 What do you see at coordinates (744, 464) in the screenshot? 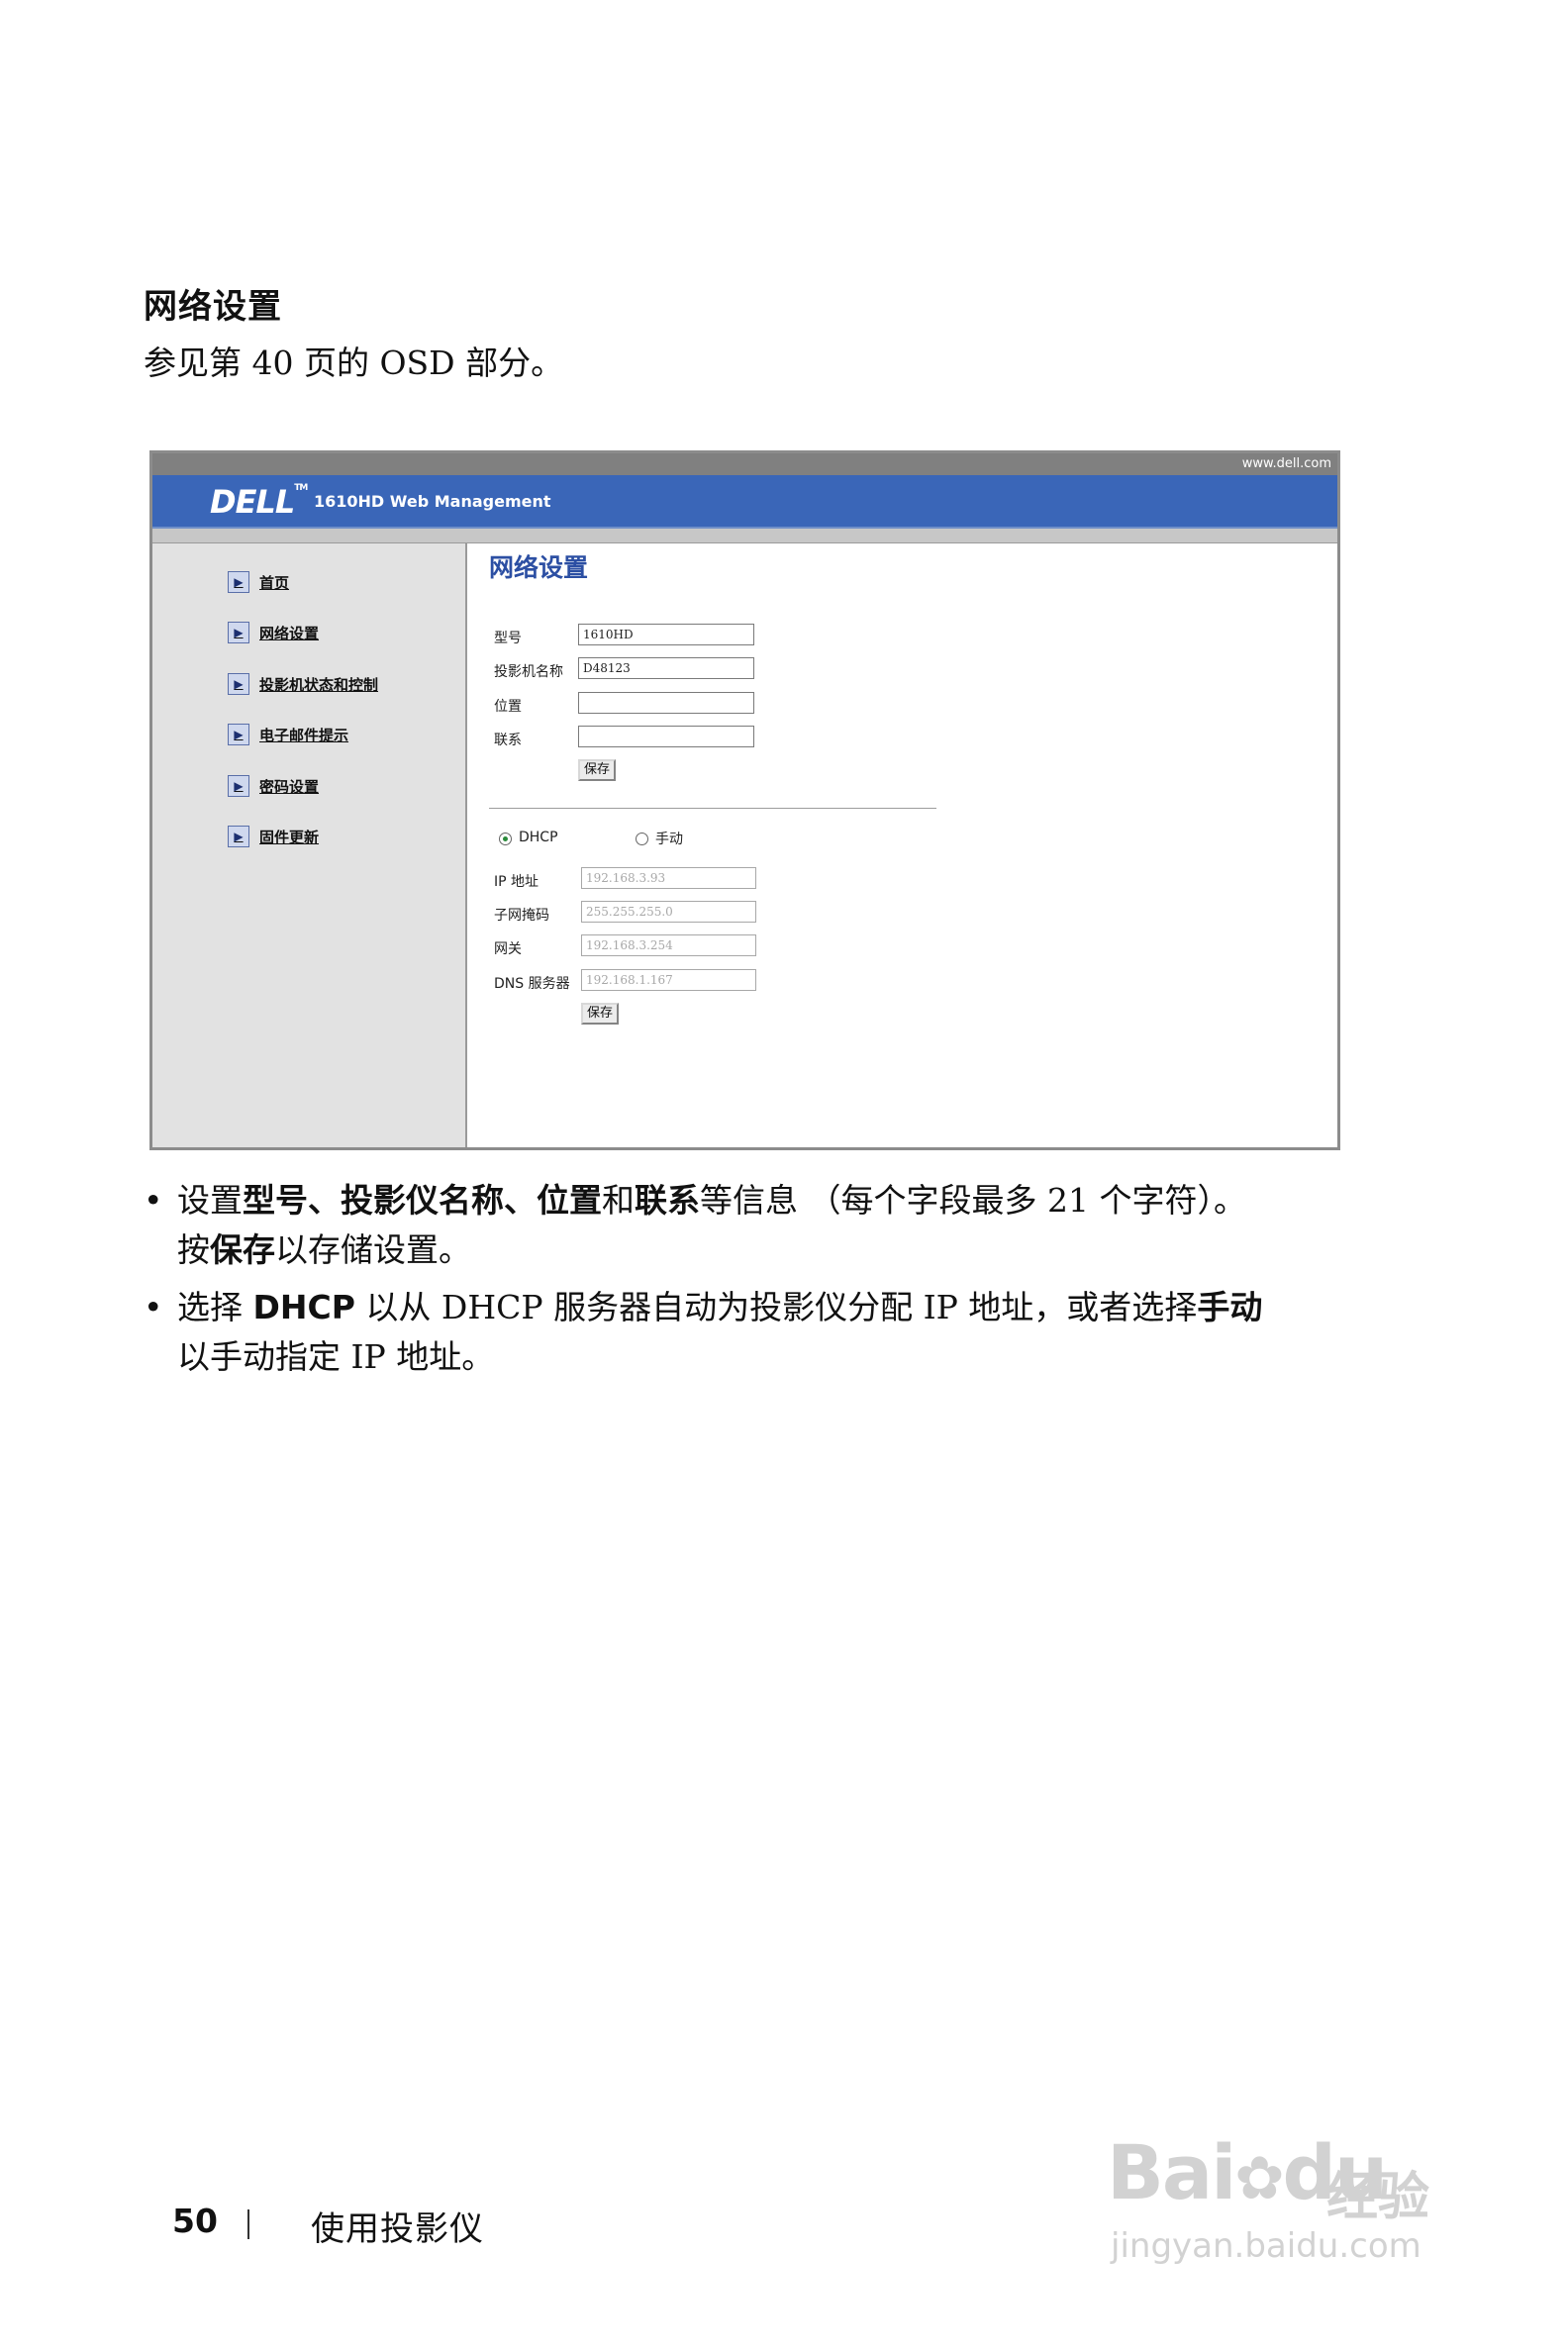
I see `url-strip: www.dell.com` at bounding box center [744, 464].